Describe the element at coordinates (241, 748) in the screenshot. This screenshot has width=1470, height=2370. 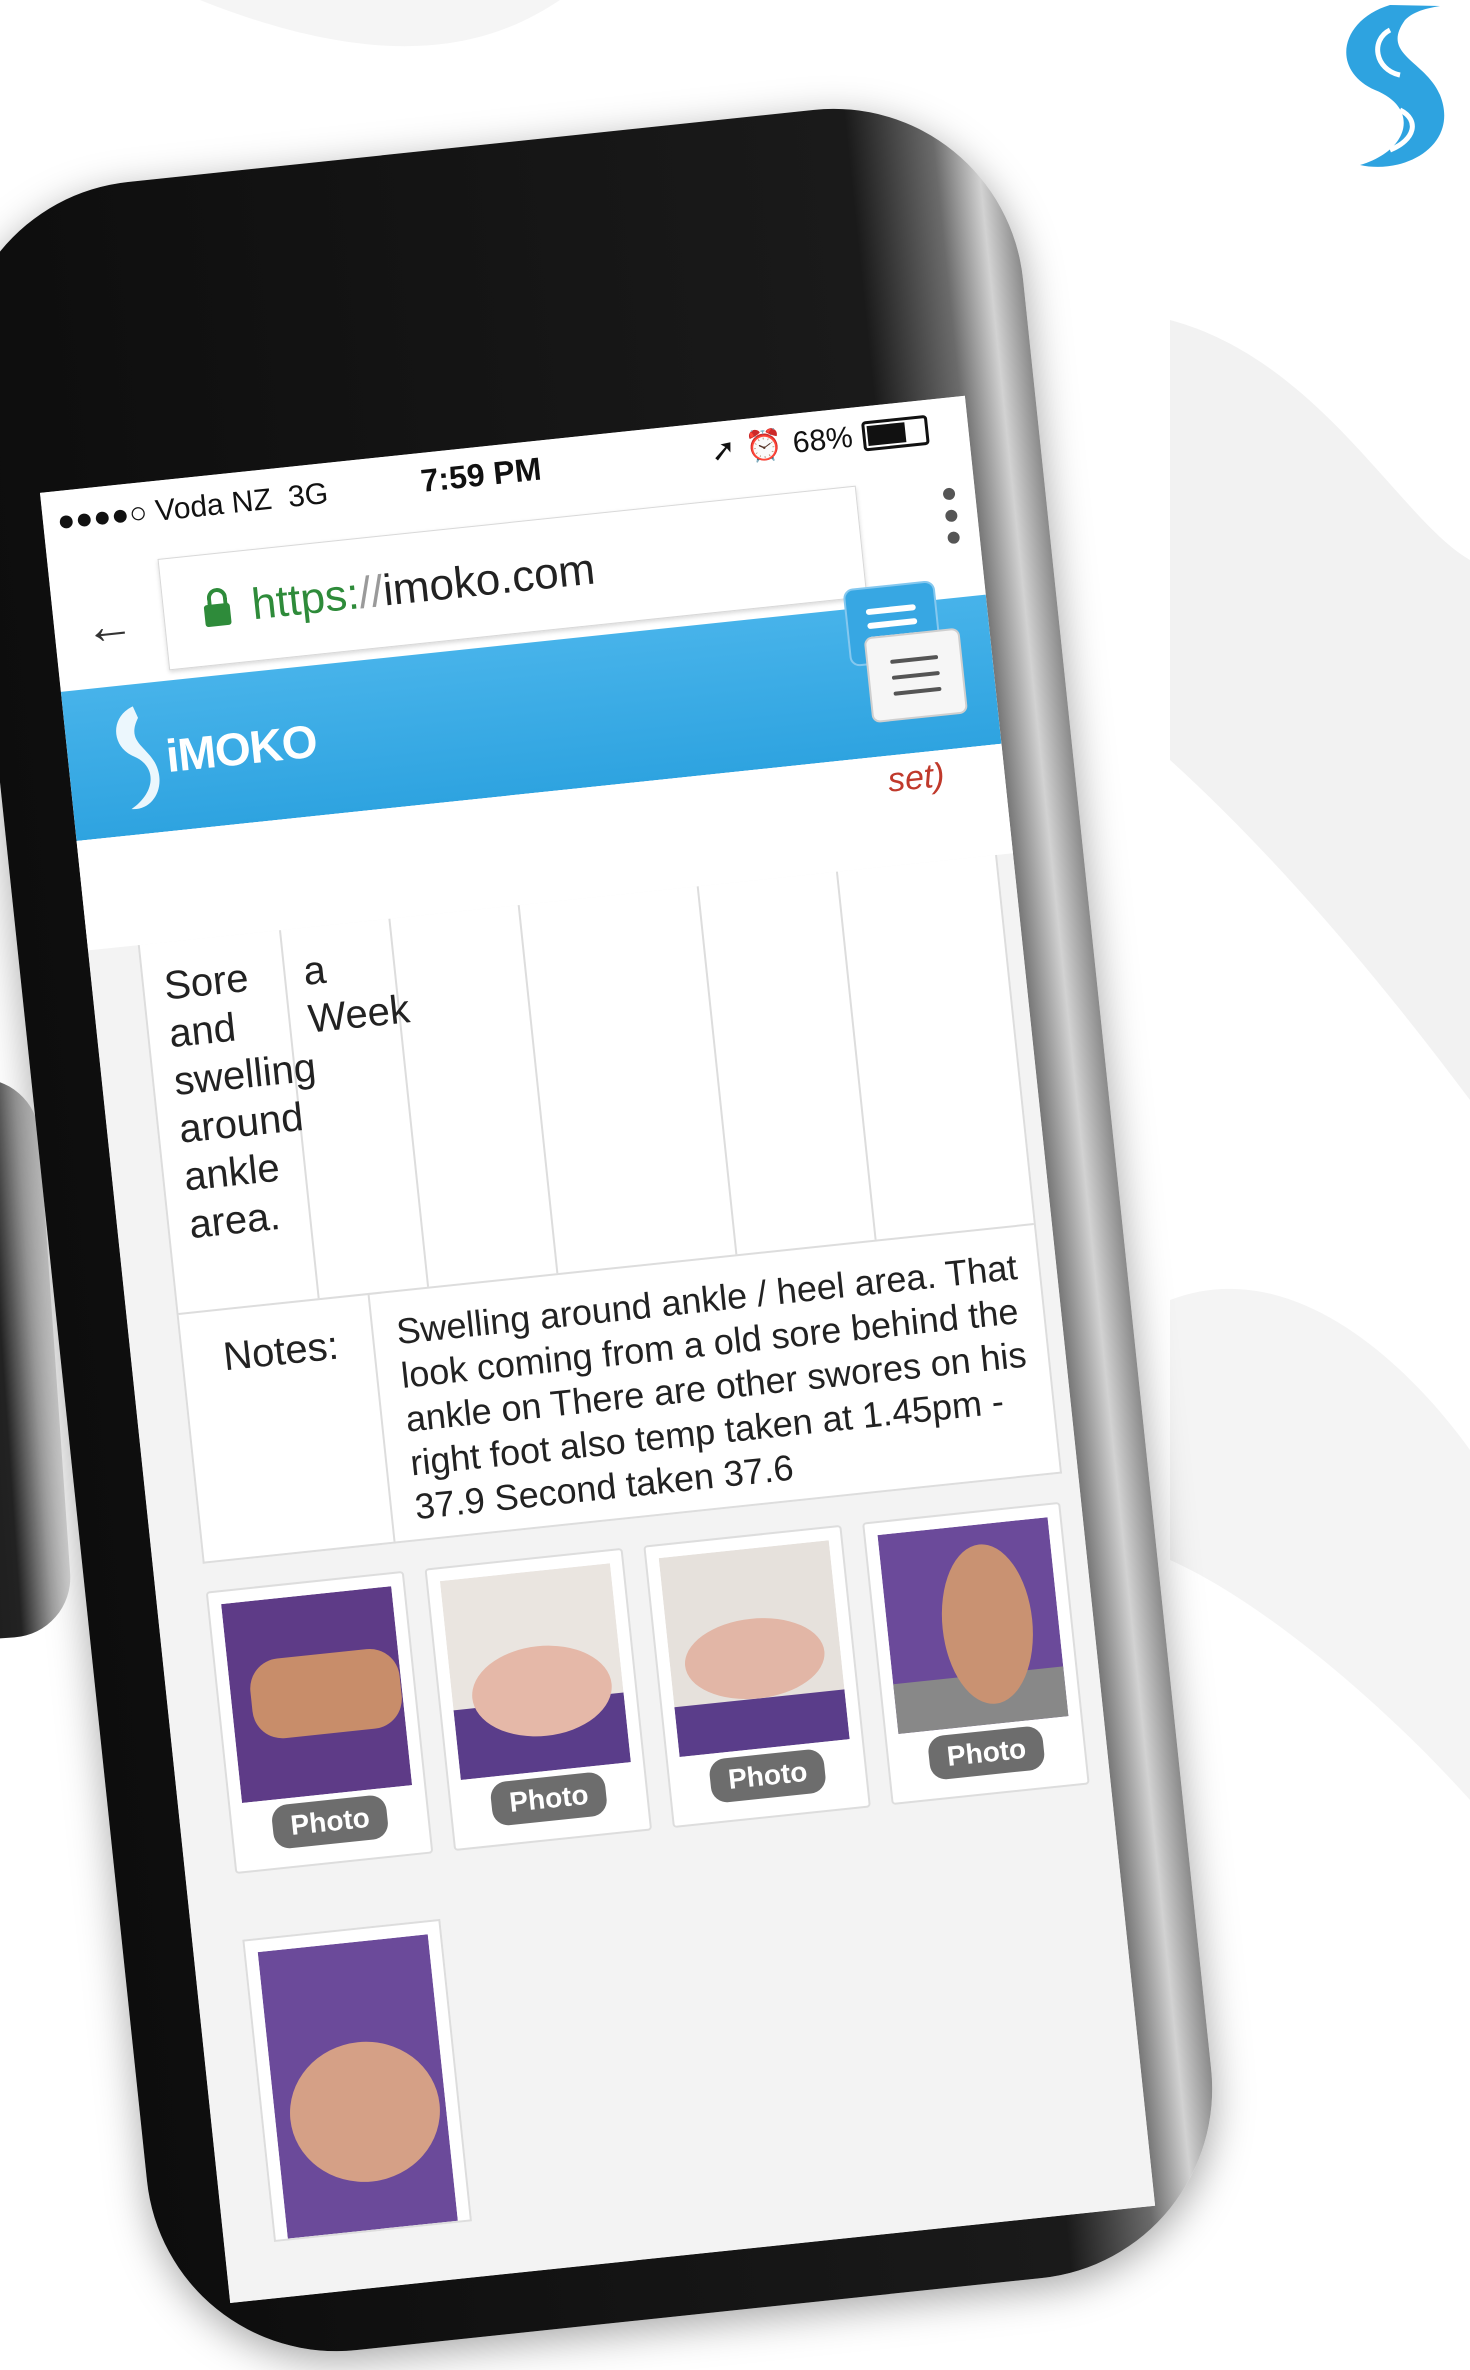
I see `app-logo-text: iMOKO` at that location.